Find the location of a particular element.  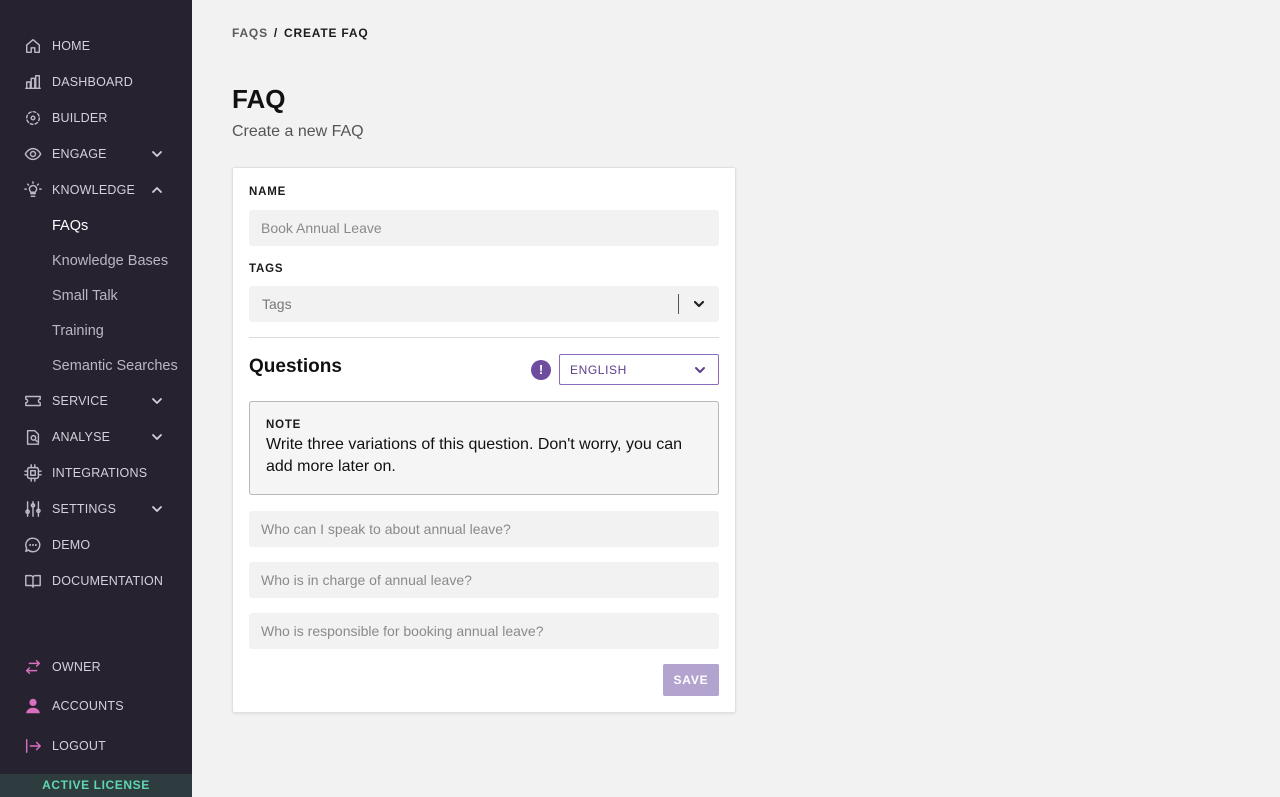

nav-service: SERVICE is located at coordinates (99, 401).